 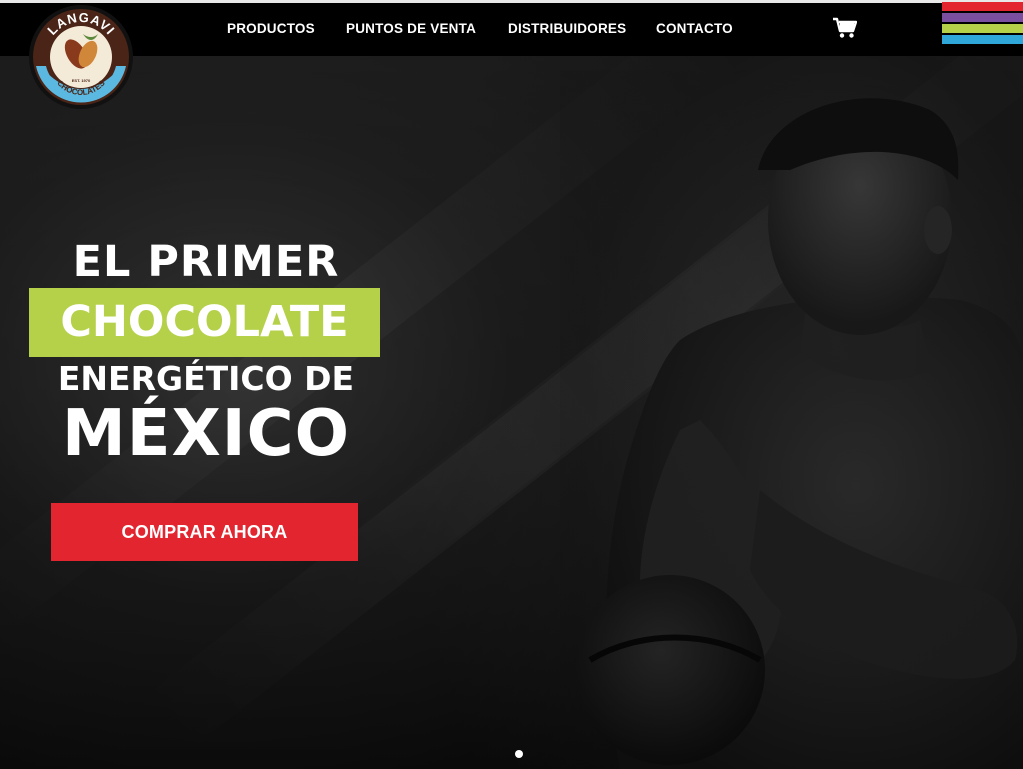 What do you see at coordinates (567, 28) in the screenshot?
I see `nav-link-distribuidores: DISTRIBUIDORES` at bounding box center [567, 28].